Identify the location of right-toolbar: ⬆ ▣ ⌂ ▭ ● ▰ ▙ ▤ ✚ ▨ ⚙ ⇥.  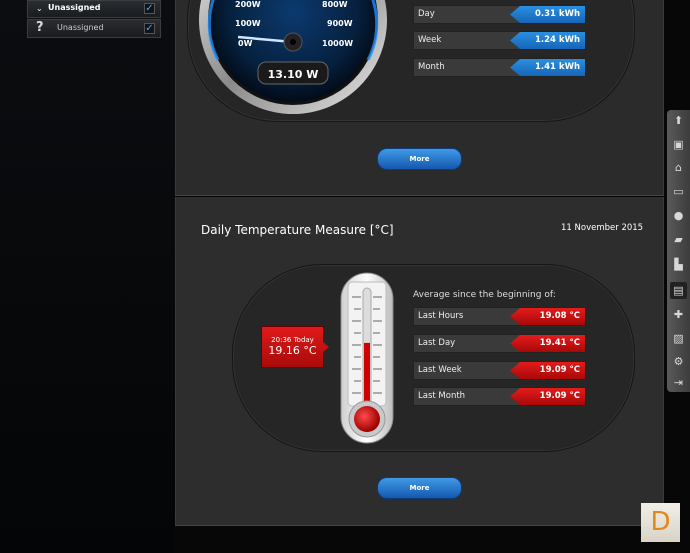
(678, 251).